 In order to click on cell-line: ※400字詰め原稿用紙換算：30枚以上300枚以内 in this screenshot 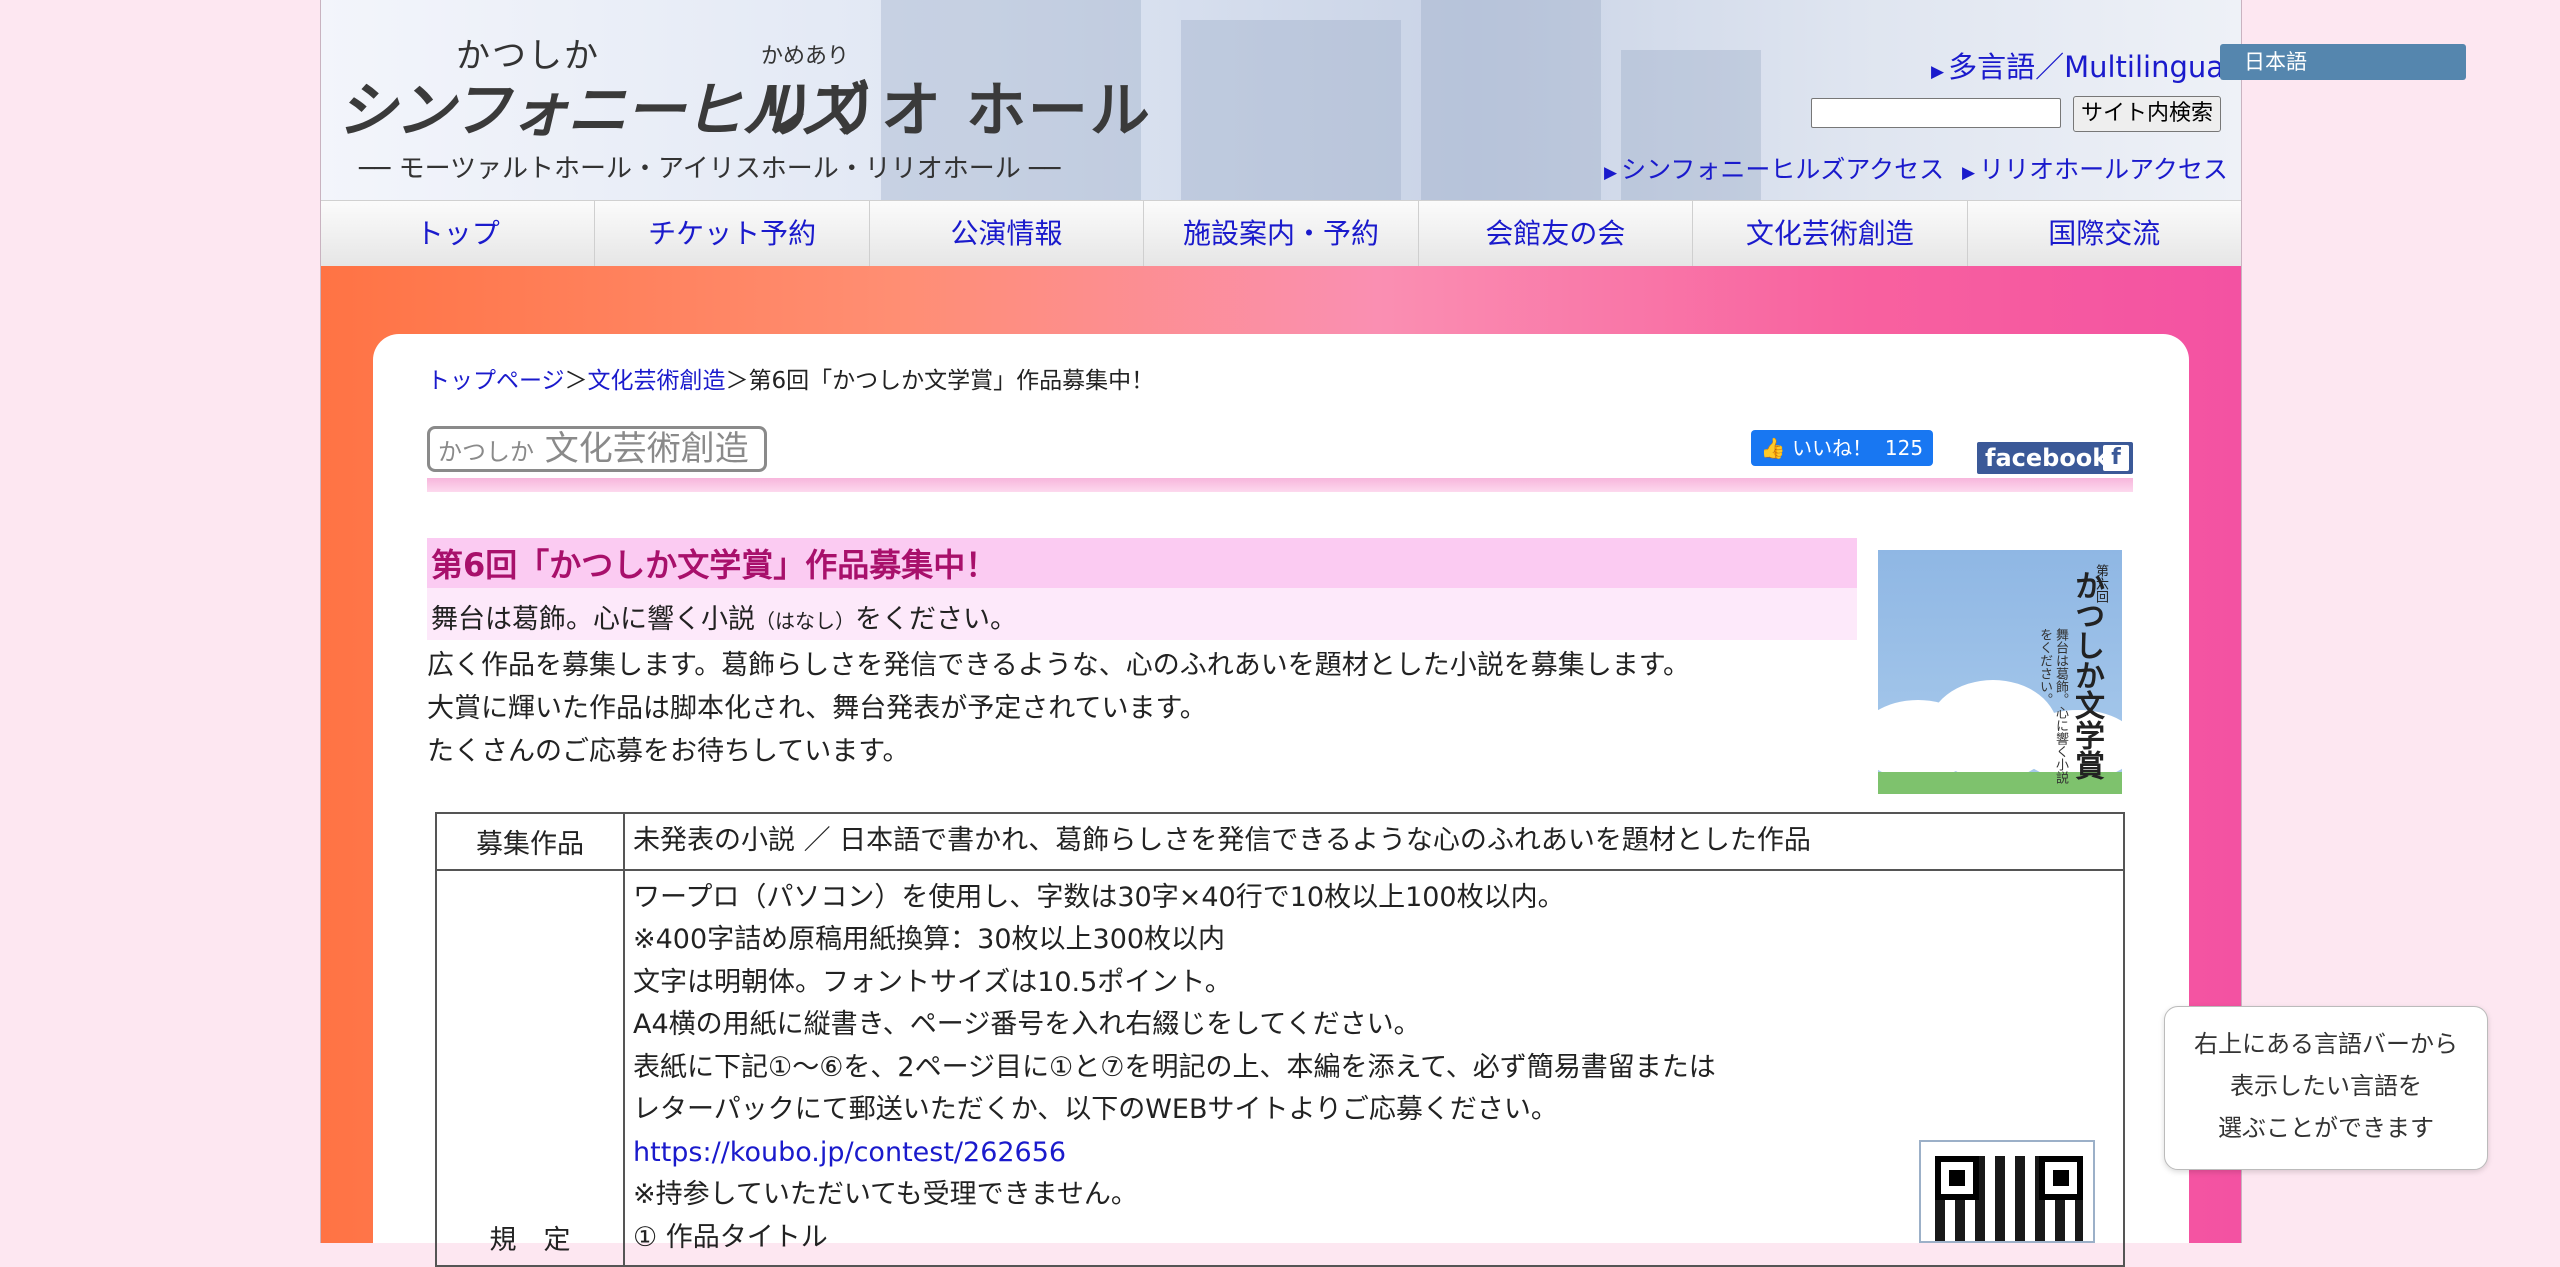, I will do `click(929, 939)`.